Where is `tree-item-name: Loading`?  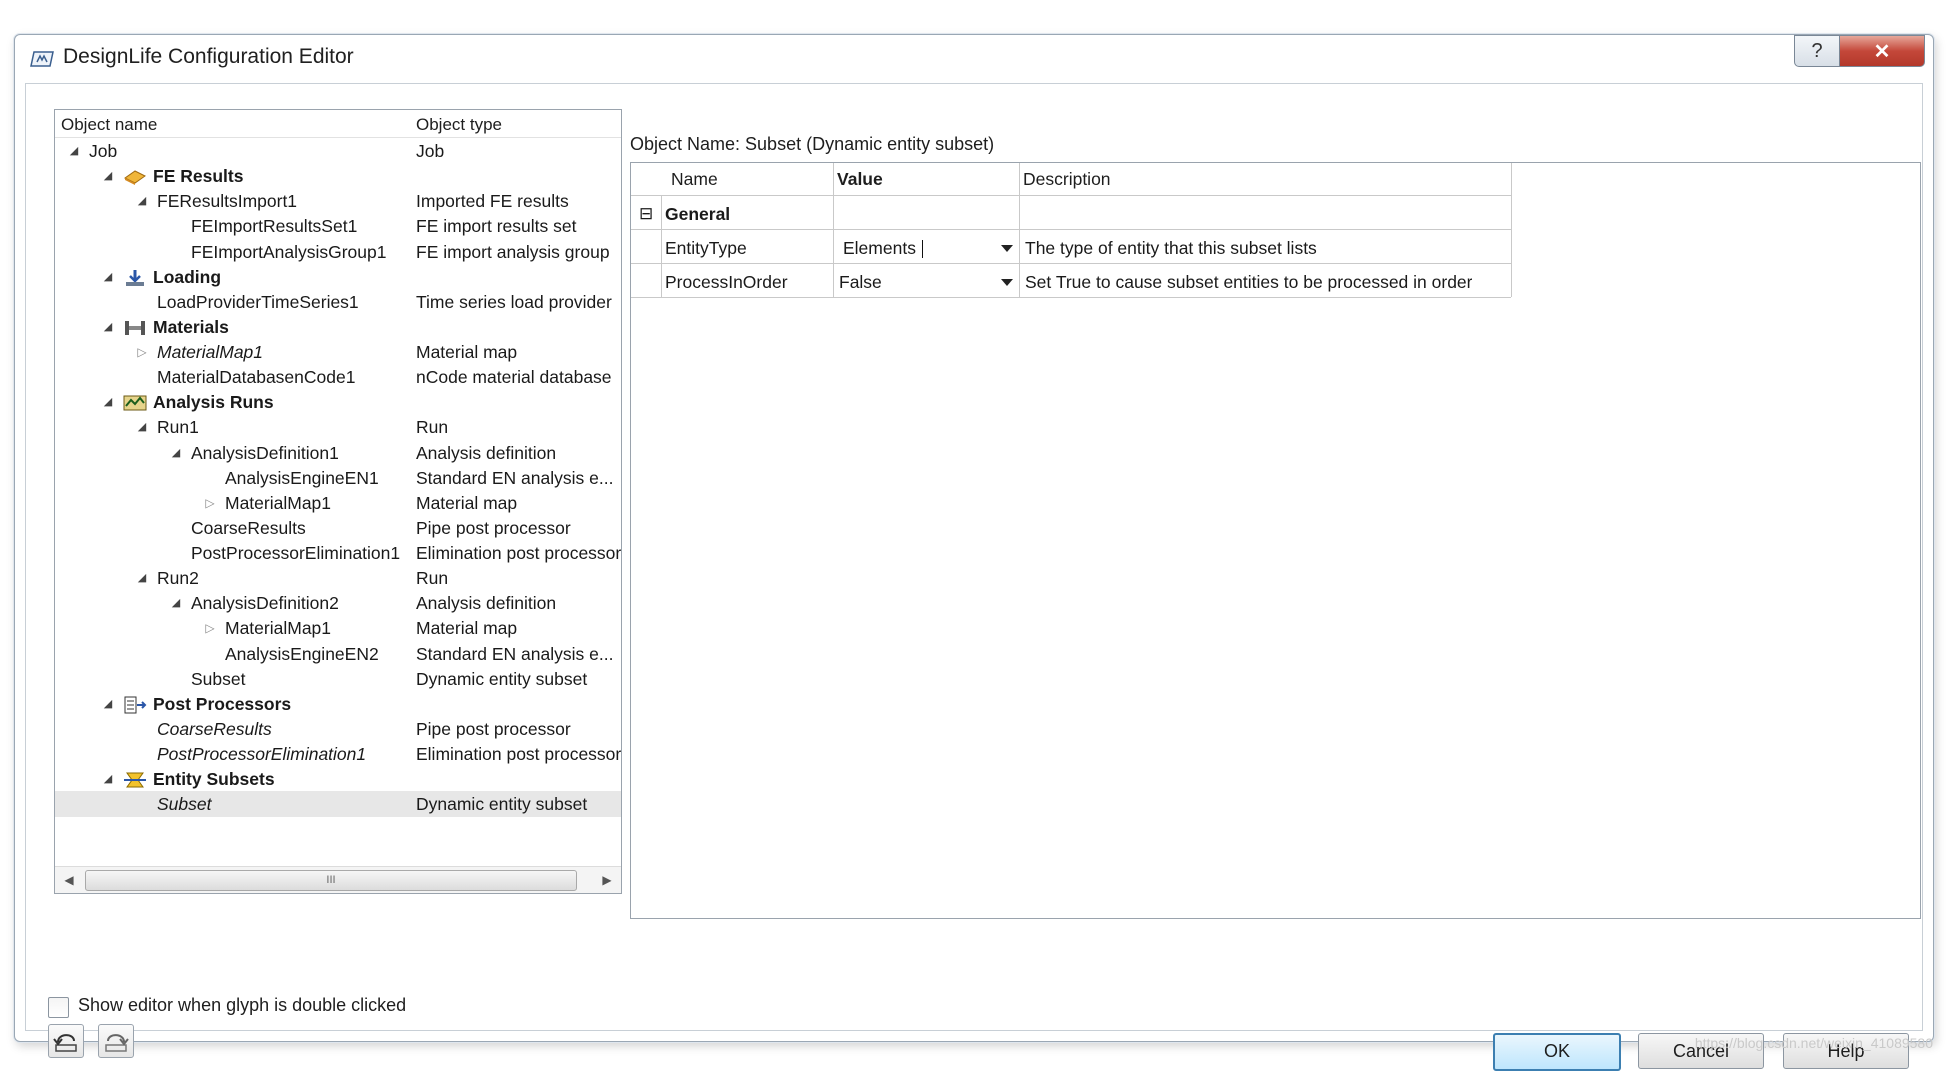
tree-item-name: Loading is located at coordinates (187, 277).